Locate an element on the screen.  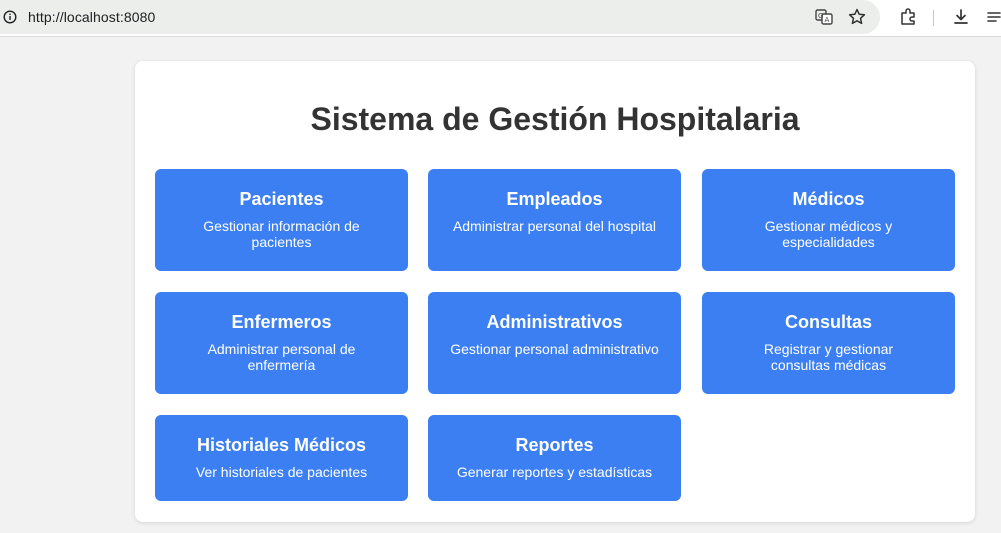
module-title: Consultas is located at coordinates (828, 322).